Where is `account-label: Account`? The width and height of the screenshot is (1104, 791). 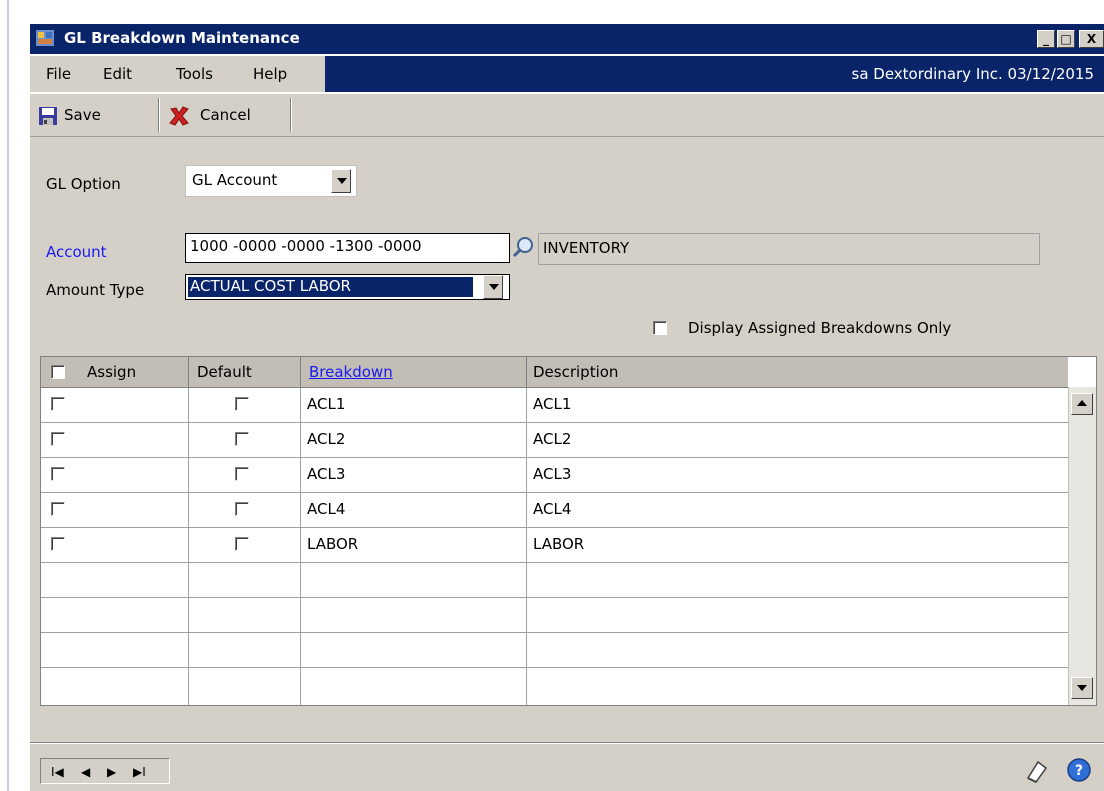
account-label: Account is located at coordinates (76, 252).